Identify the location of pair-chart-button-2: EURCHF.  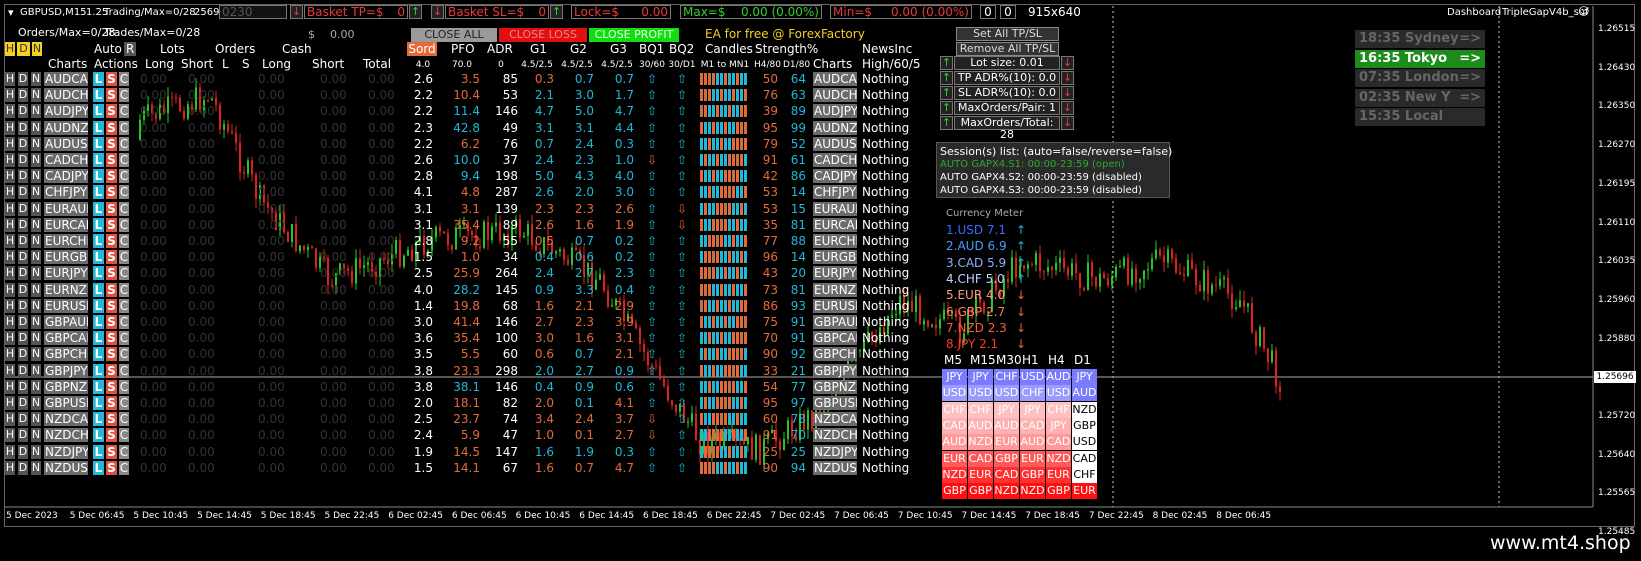
(835, 241).